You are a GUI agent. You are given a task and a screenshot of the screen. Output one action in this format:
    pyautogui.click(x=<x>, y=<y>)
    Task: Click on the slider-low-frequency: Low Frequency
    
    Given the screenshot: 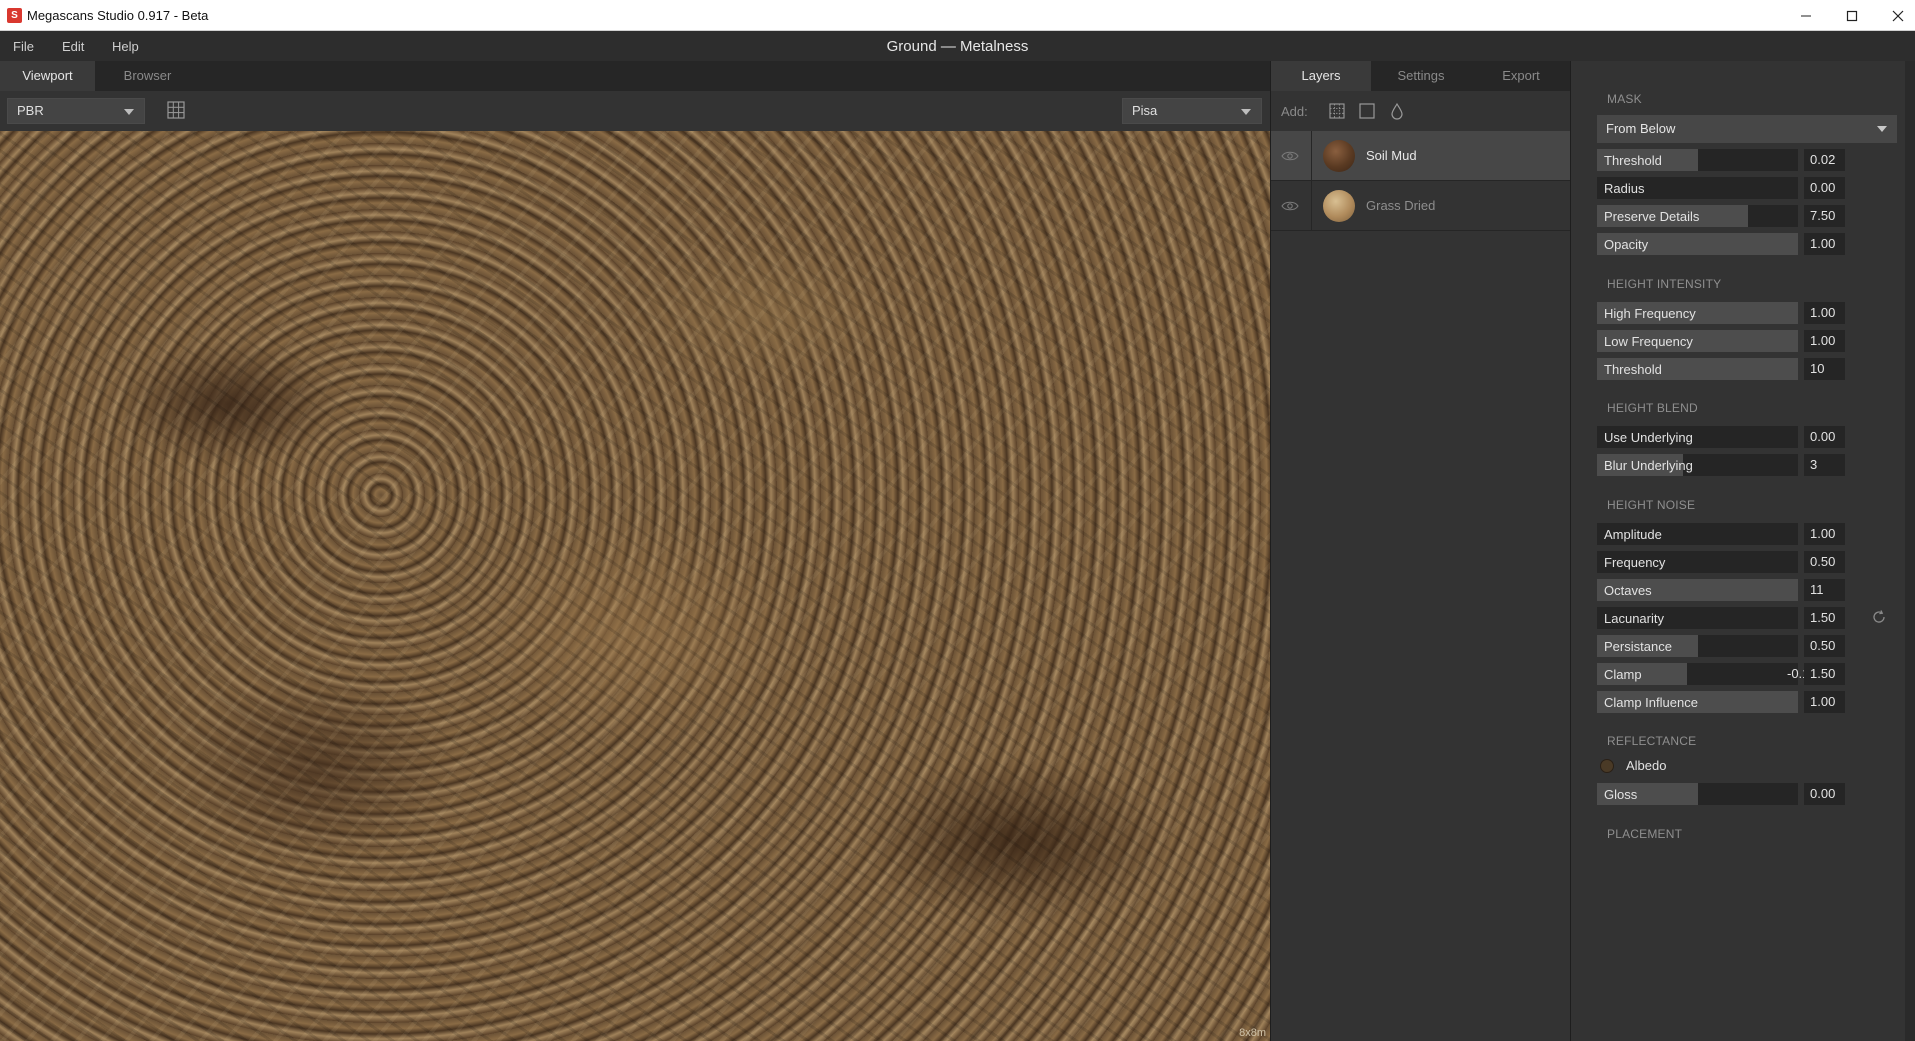 What is the action you would take?
    pyautogui.click(x=1697, y=341)
    